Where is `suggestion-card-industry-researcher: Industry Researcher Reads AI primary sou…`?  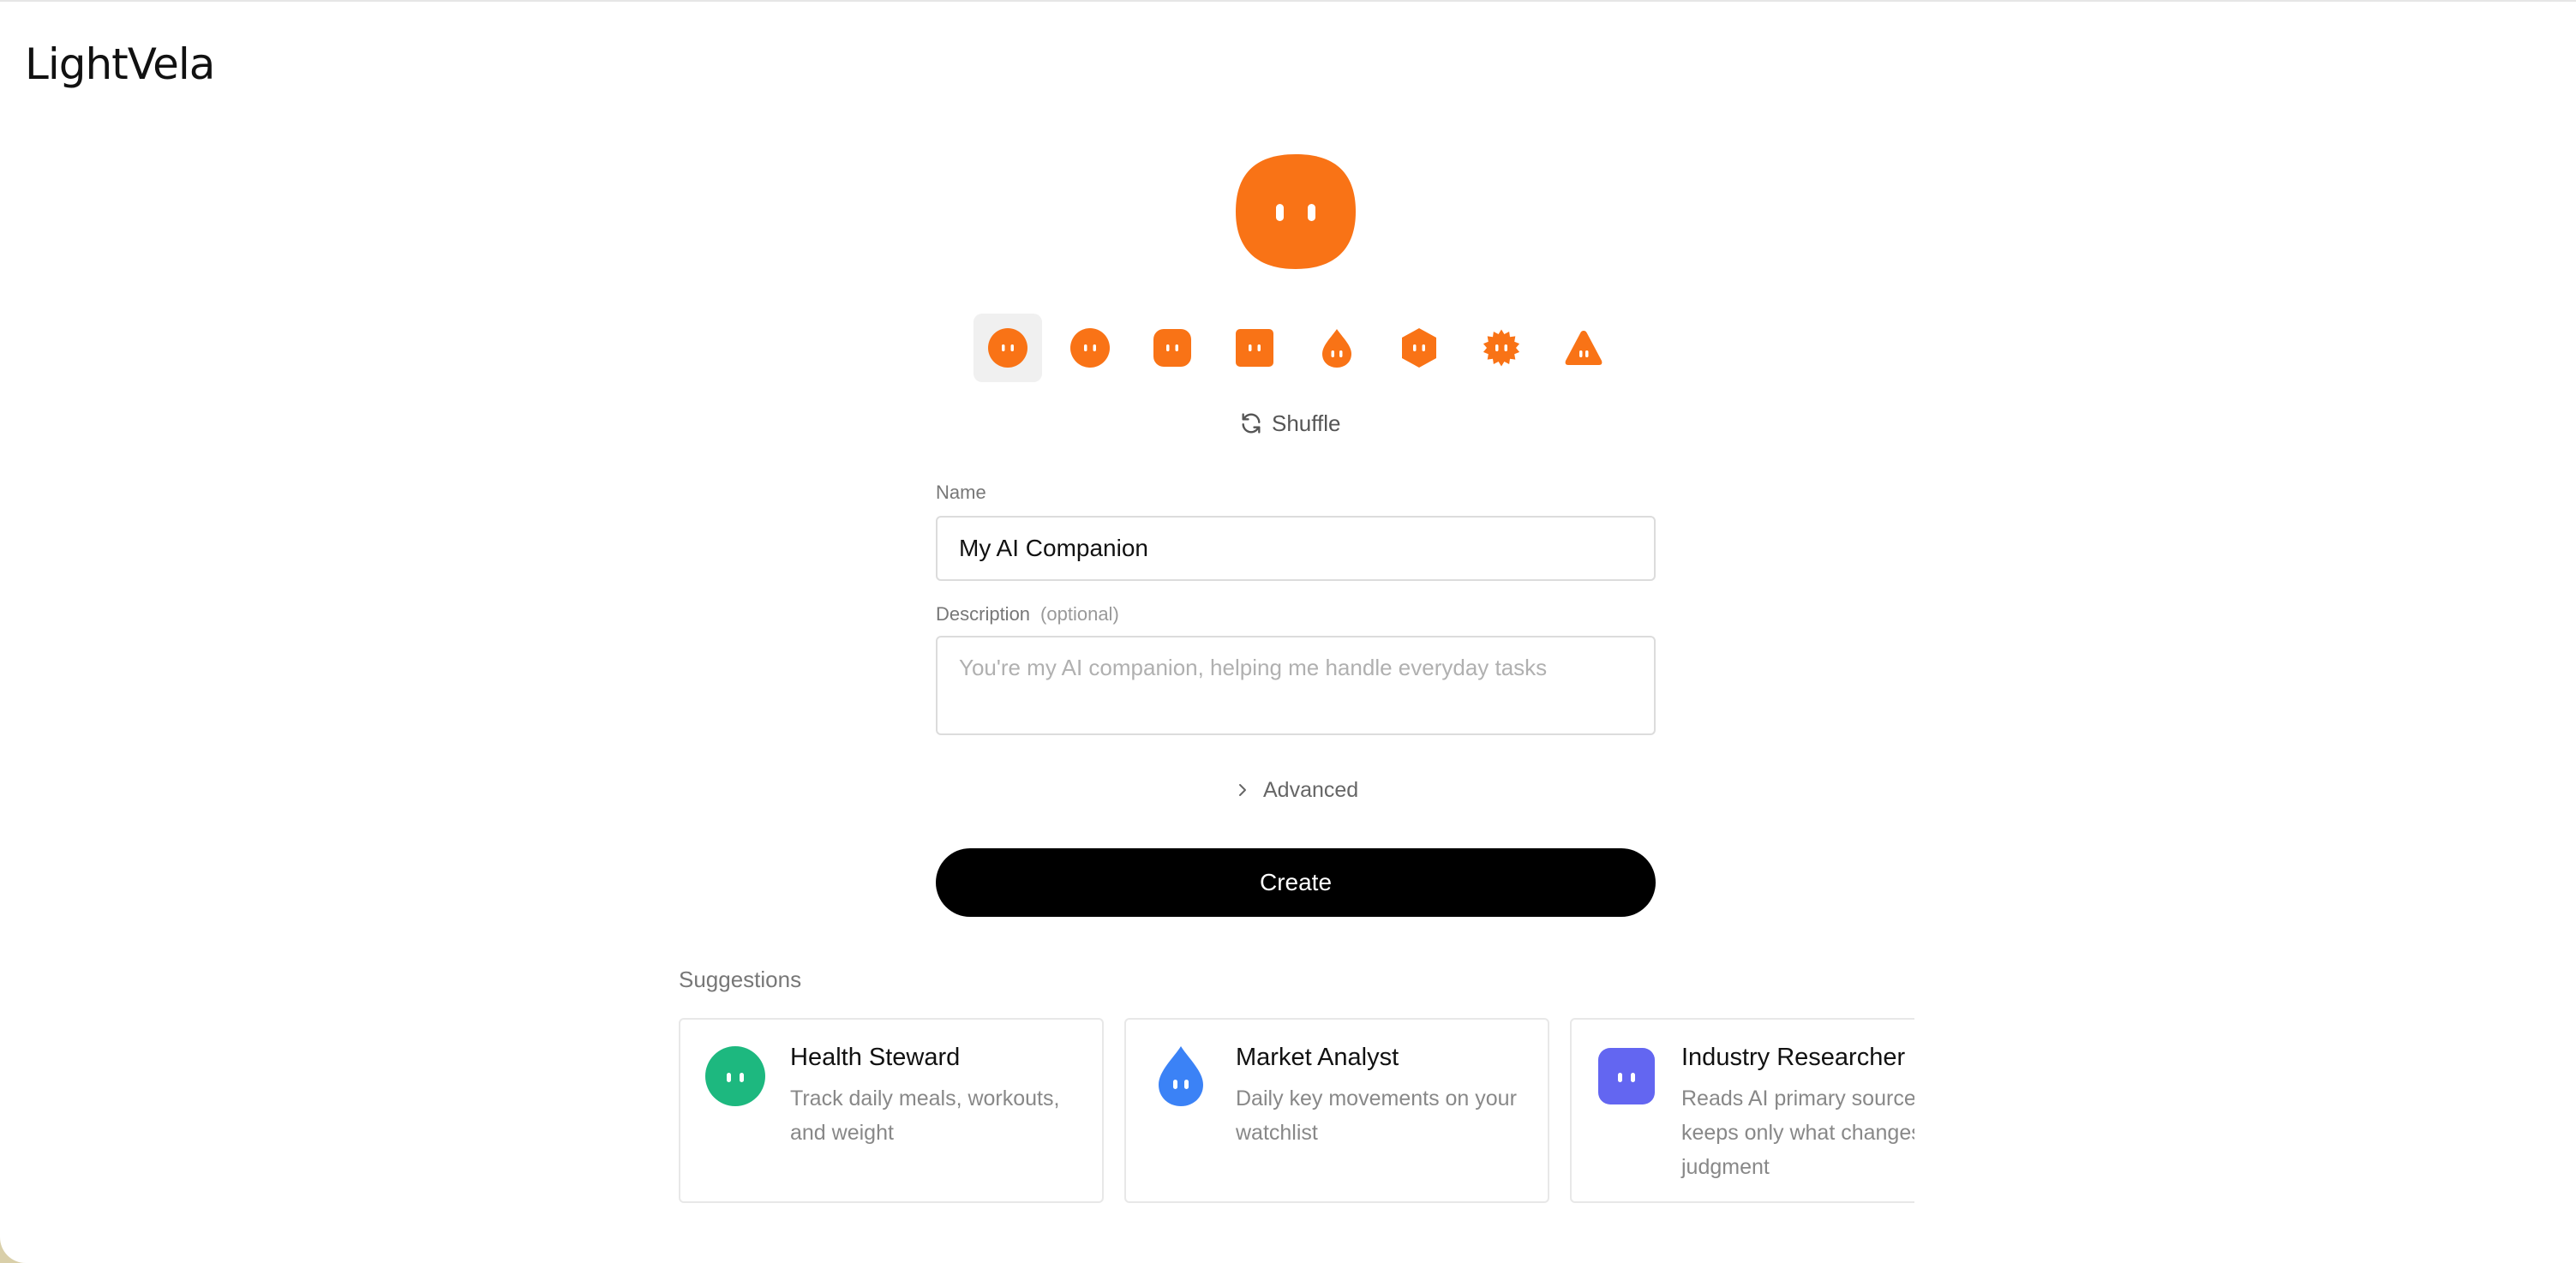 suggestion-card-industry-researcher: Industry Researcher Reads AI primary sou… is located at coordinates (1742, 1111).